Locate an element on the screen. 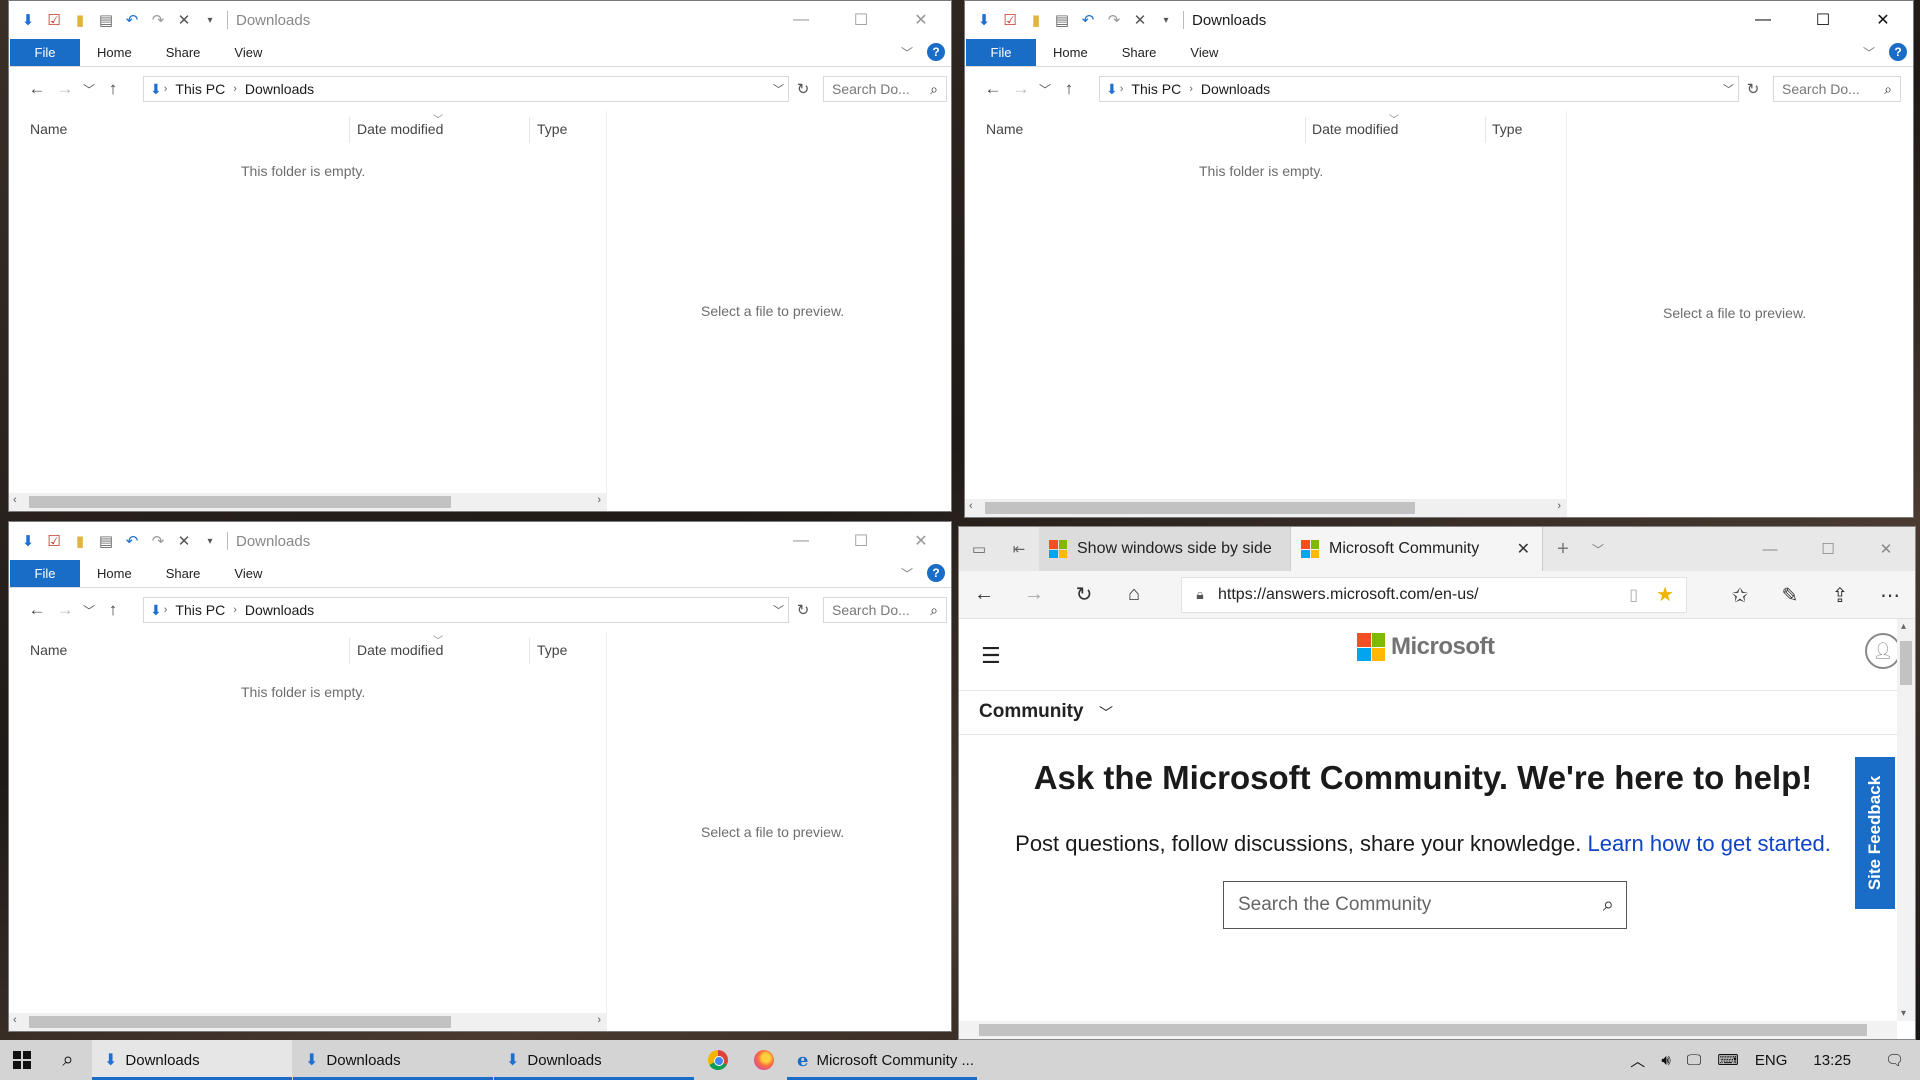 Image resolution: width=1920 pixels, height=1080 pixels. help-icon: ? is located at coordinates (936, 52).